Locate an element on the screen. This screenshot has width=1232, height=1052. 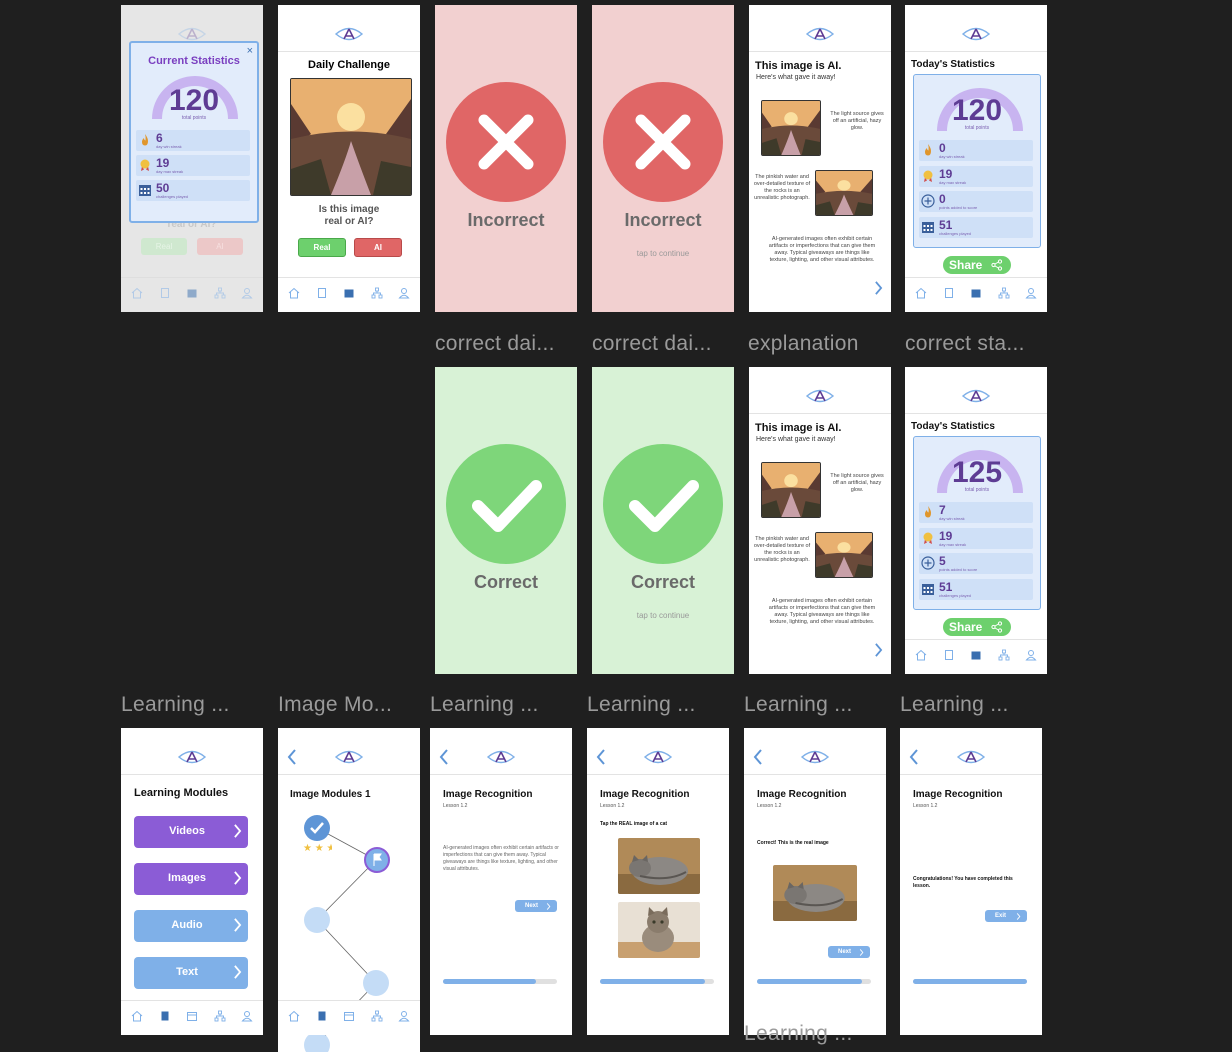
images-button: Images is located at coordinates (191, 879).